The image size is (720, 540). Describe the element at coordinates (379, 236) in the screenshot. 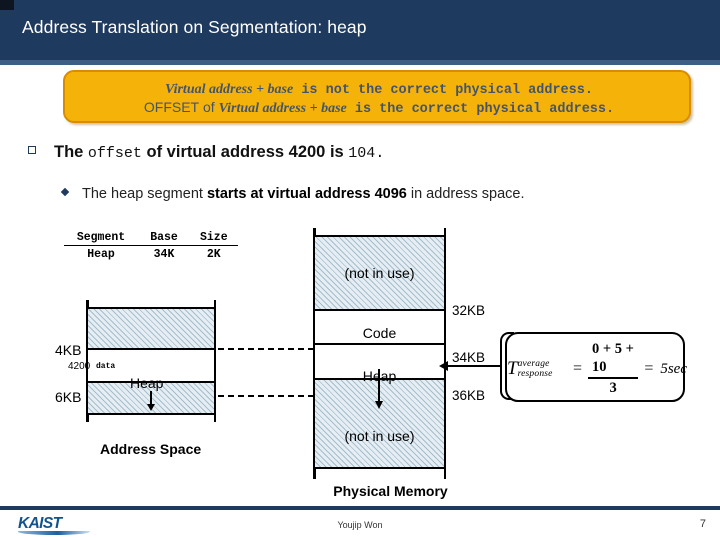

I see `physical-memory-boundary-top` at that location.